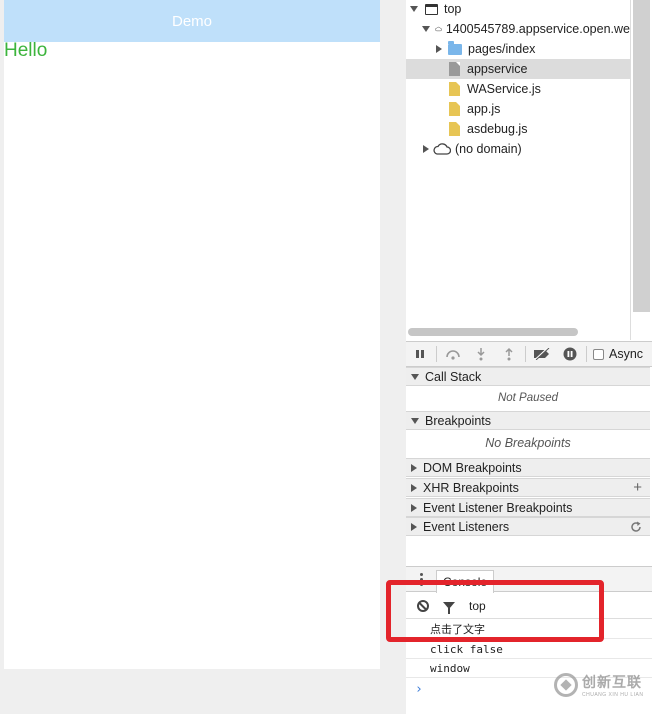 The height and width of the screenshot is (714, 652). Describe the element at coordinates (636, 527) in the screenshot. I see `refresh-icon` at that location.